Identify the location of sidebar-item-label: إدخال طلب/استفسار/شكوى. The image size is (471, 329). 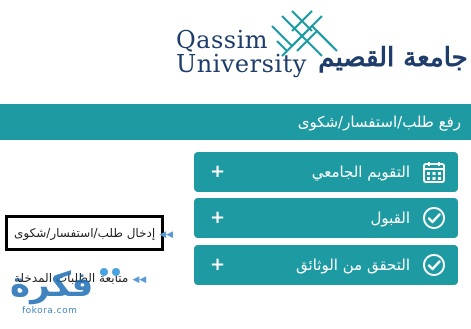
(85, 233).